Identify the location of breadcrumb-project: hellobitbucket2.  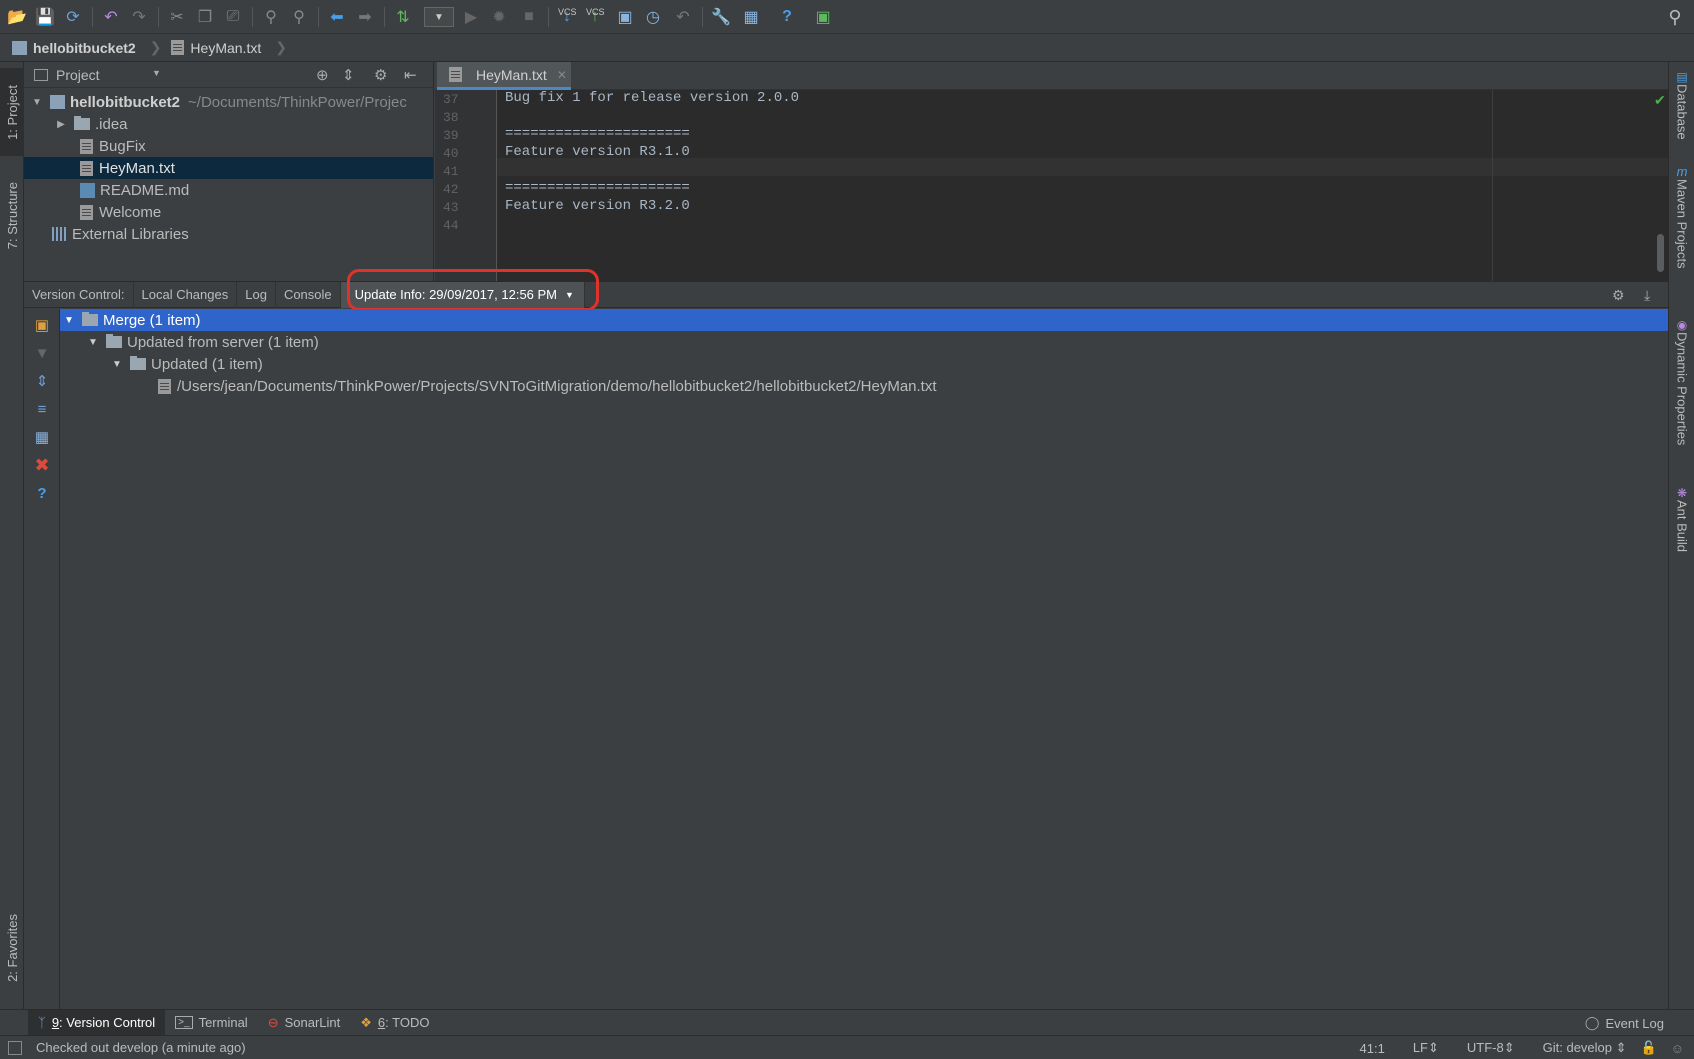
(74, 48).